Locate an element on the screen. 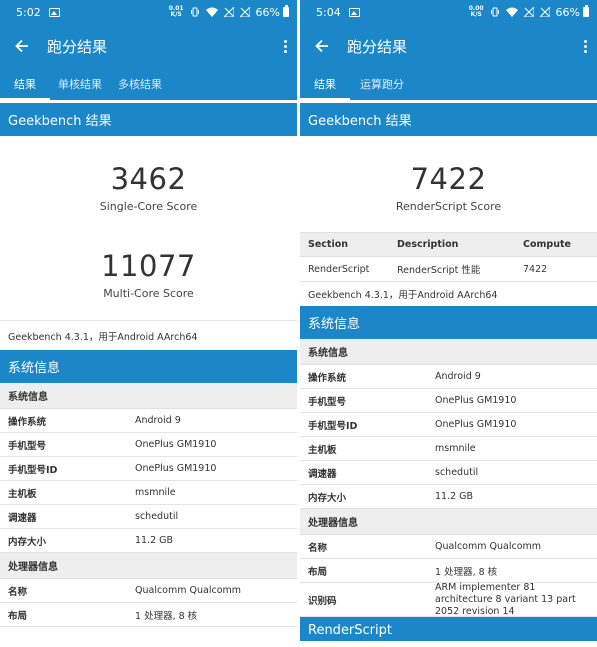  tab-single-core: 单核结果 is located at coordinates (80, 84).